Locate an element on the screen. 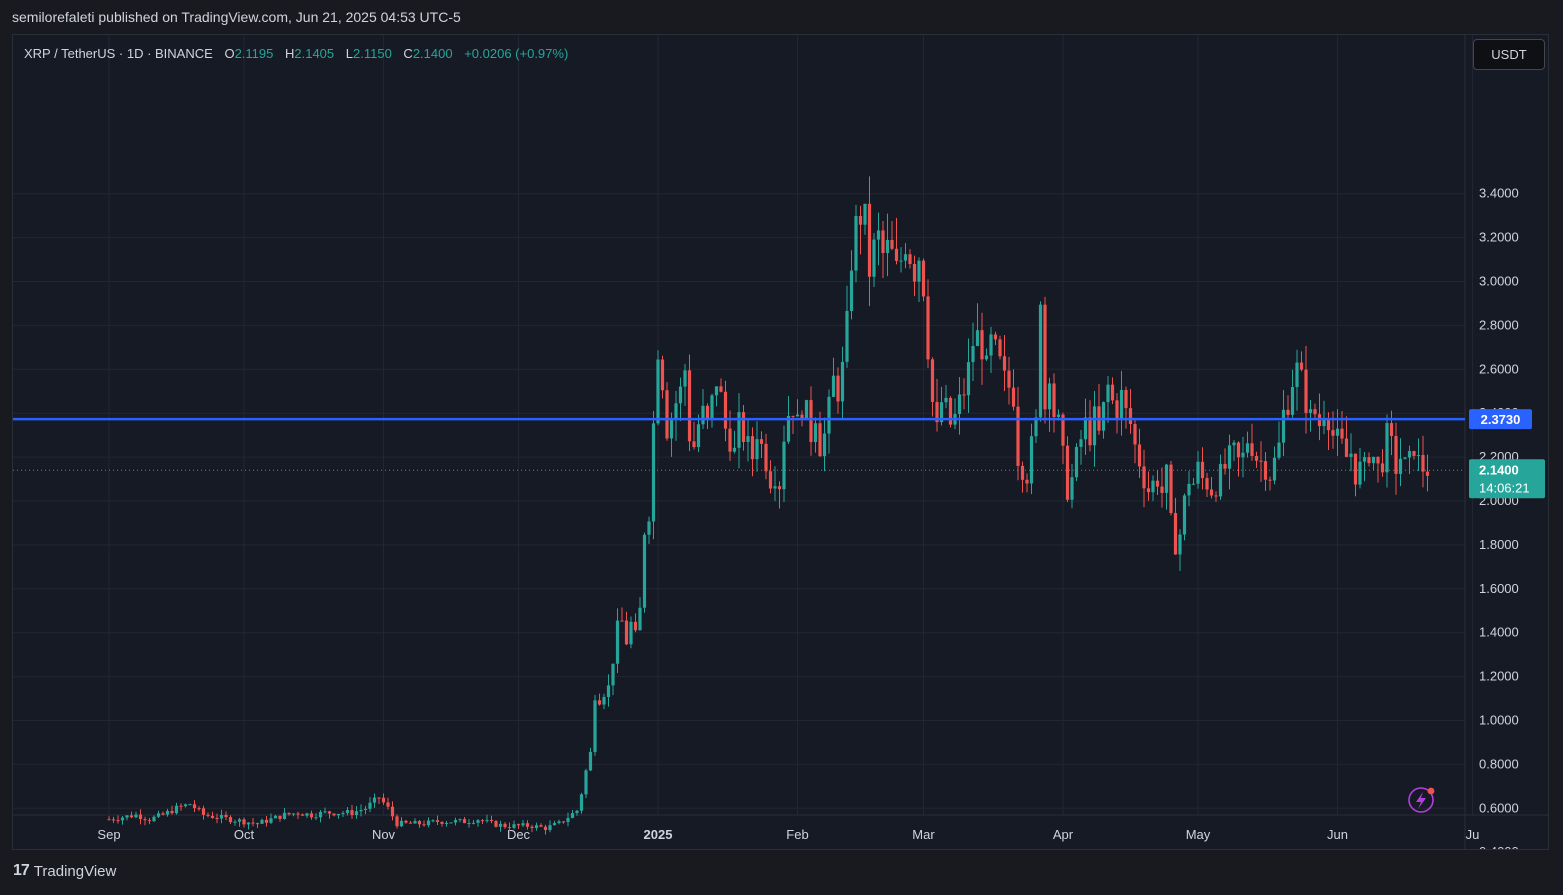  tradingview-logo: 17 TradingView is located at coordinates (64, 871).